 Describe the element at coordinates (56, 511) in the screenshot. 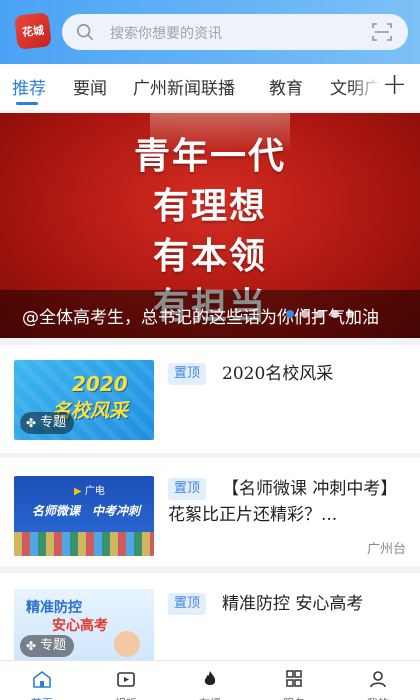

I see `thumb-title-line-1: 名师微课` at that location.